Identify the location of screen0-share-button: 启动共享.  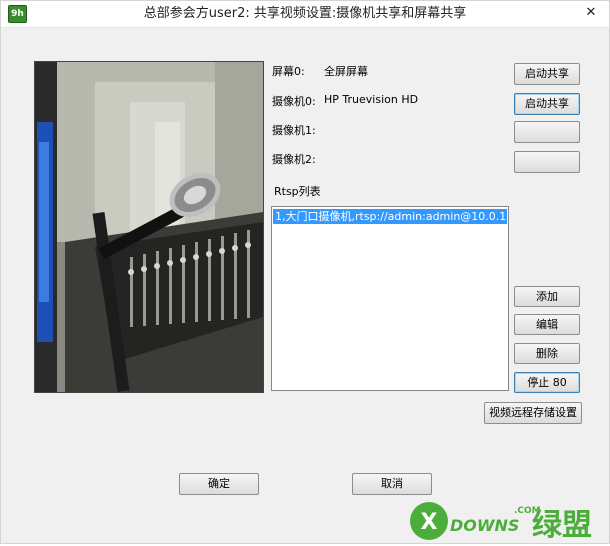
(547, 74).